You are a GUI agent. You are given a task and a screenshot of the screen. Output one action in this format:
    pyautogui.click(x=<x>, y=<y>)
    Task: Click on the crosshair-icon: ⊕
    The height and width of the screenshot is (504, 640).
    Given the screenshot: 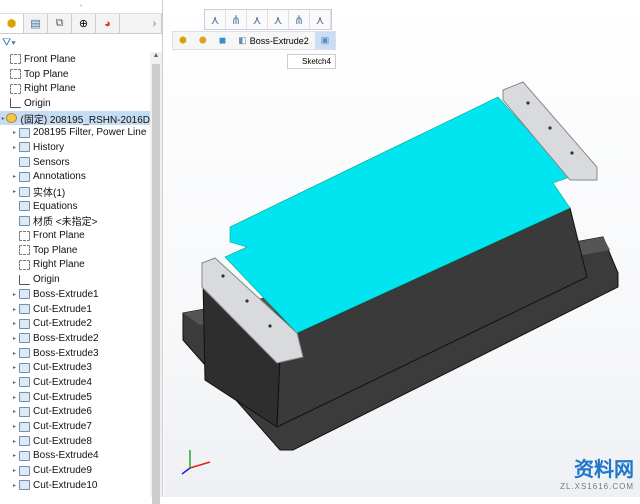 What is the action you would take?
    pyautogui.click(x=83, y=24)
    